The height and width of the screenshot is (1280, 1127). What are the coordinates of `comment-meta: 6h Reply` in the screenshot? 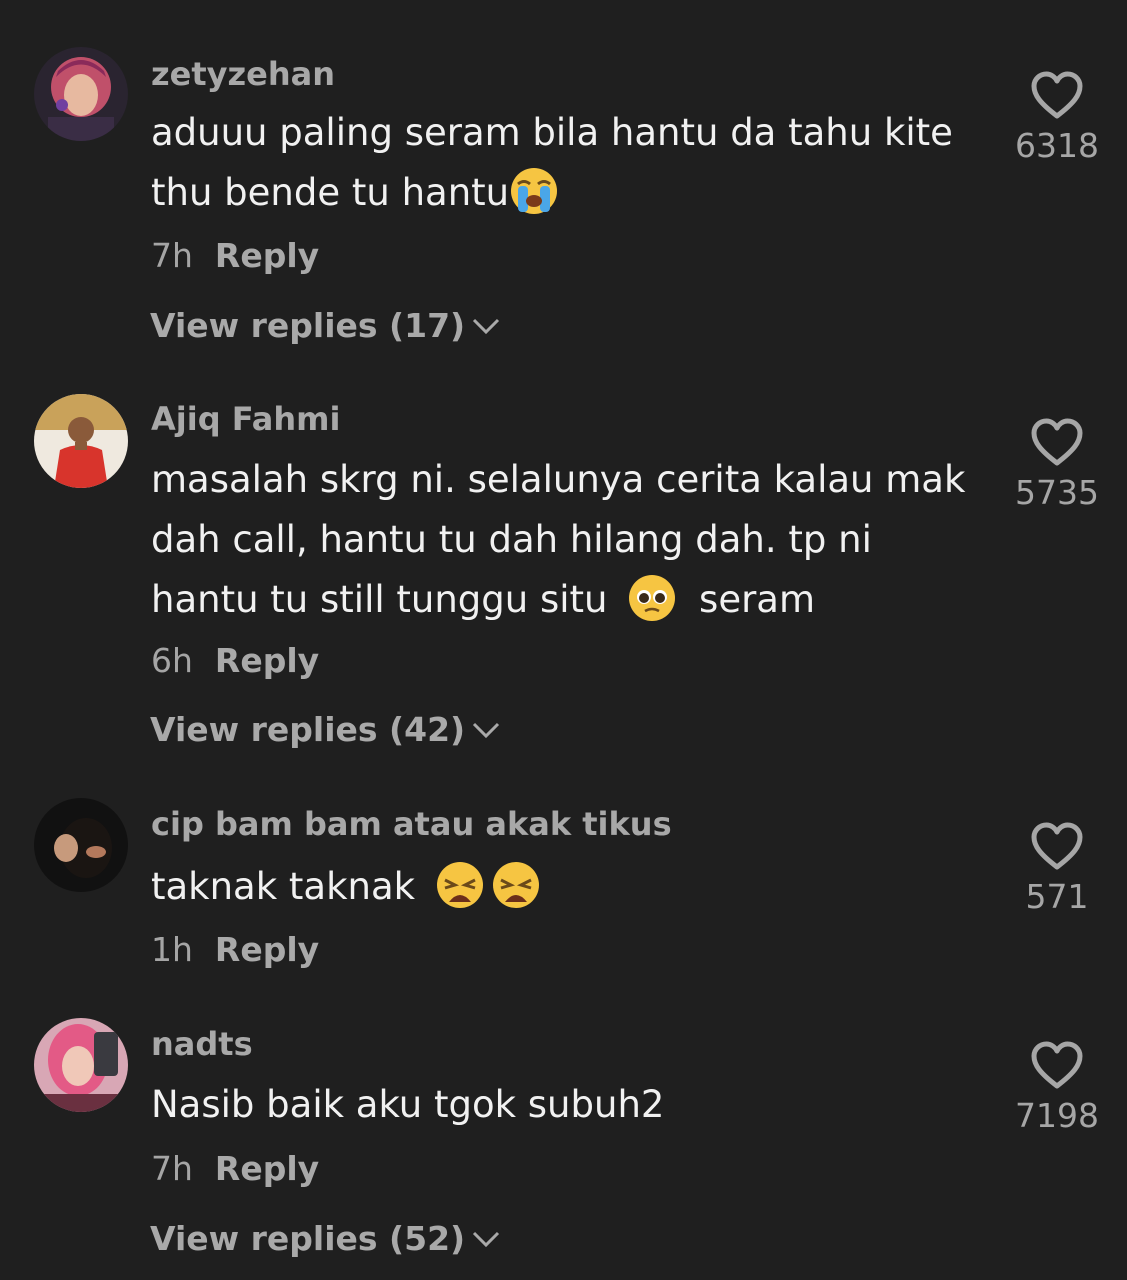 It's located at (235, 660).